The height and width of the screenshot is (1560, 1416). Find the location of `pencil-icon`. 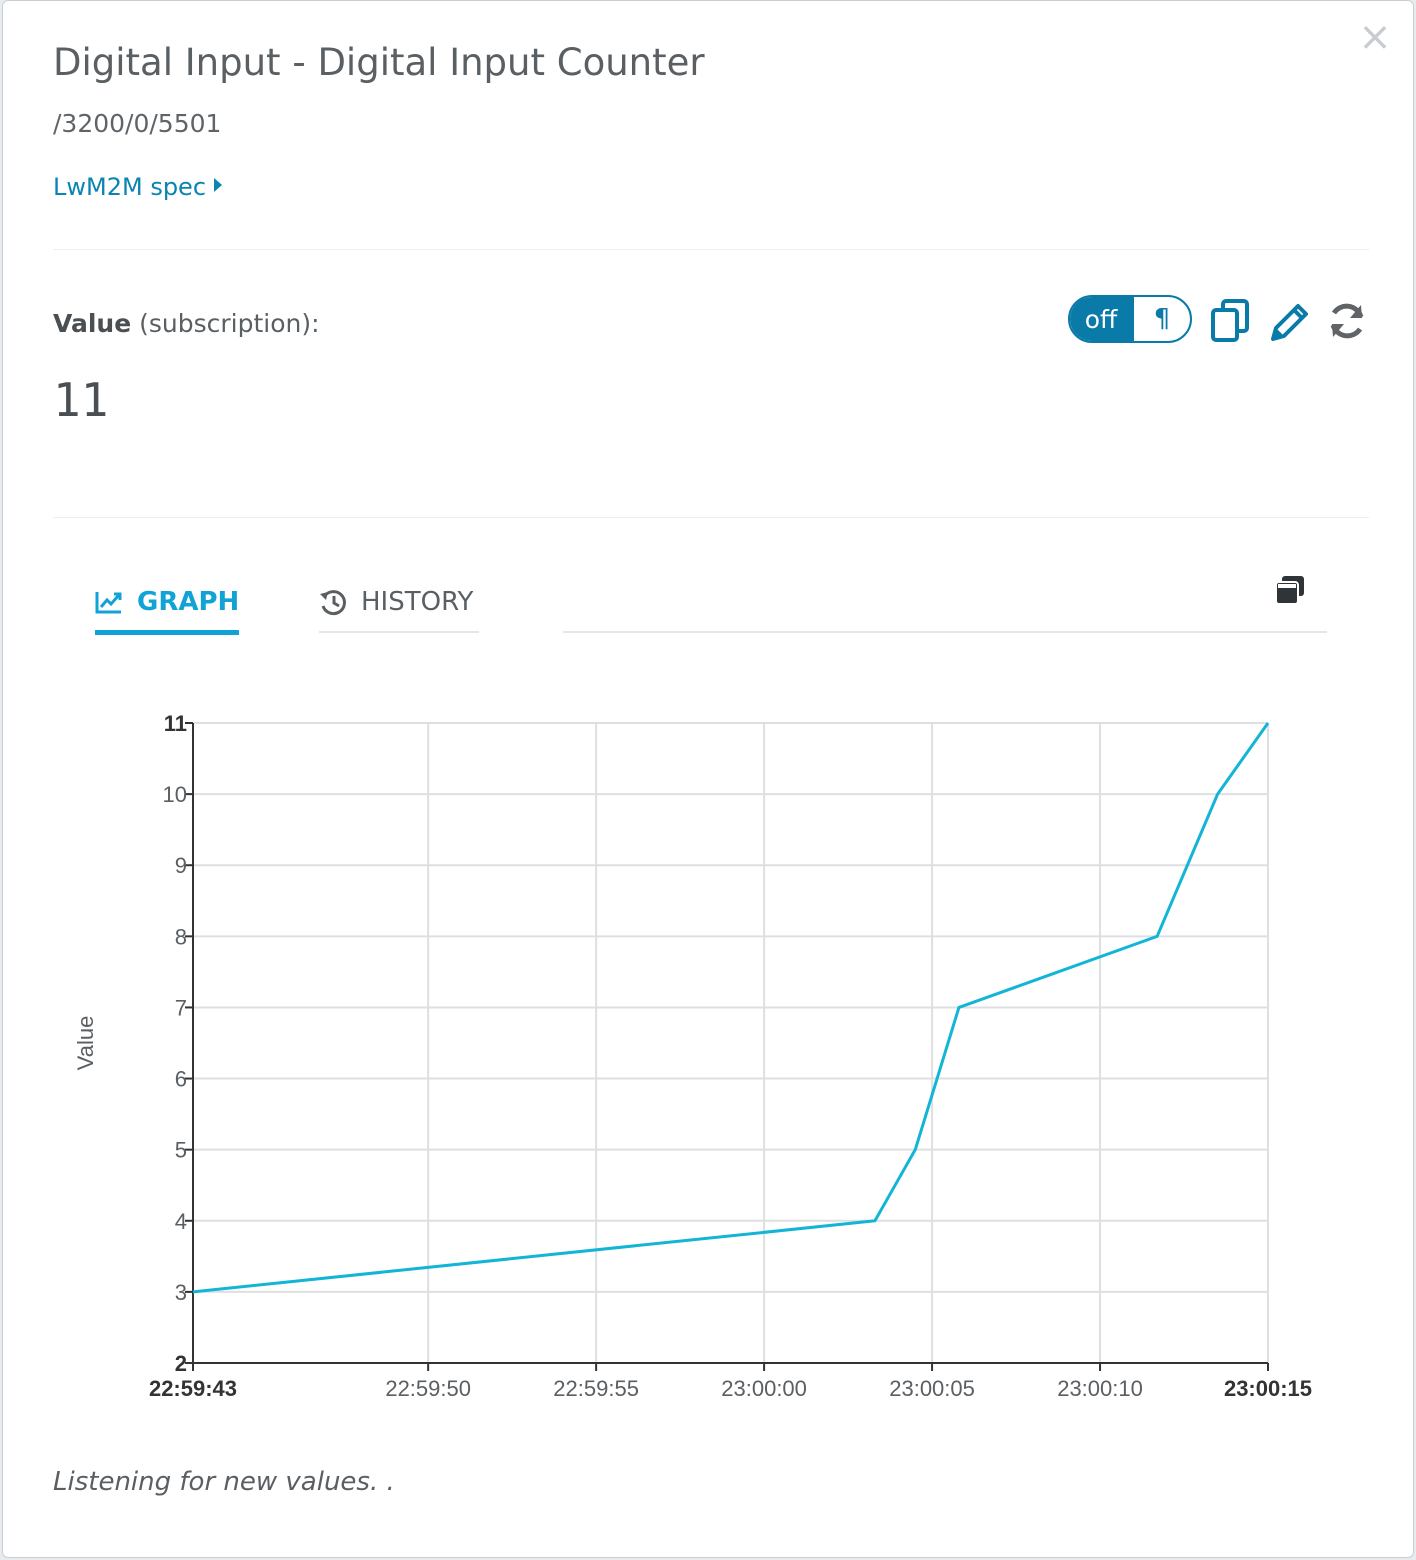

pencil-icon is located at coordinates (1289, 321).